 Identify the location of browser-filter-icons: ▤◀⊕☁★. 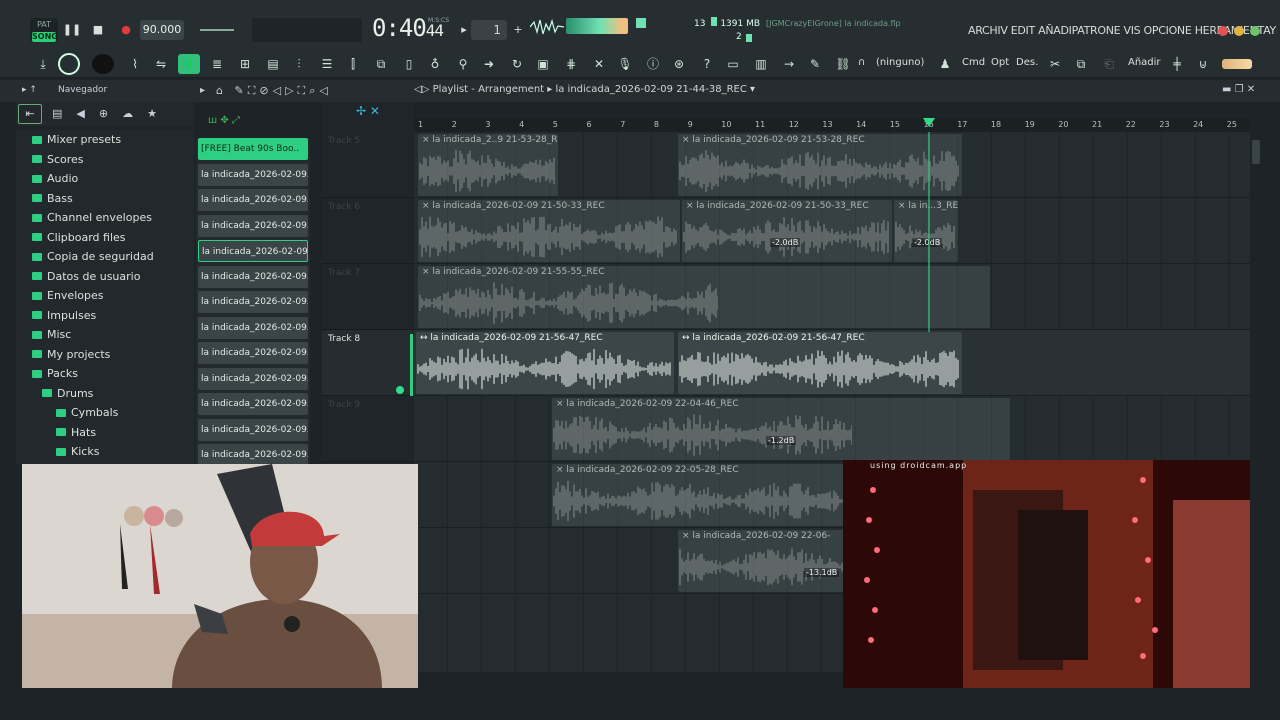
(111, 113).